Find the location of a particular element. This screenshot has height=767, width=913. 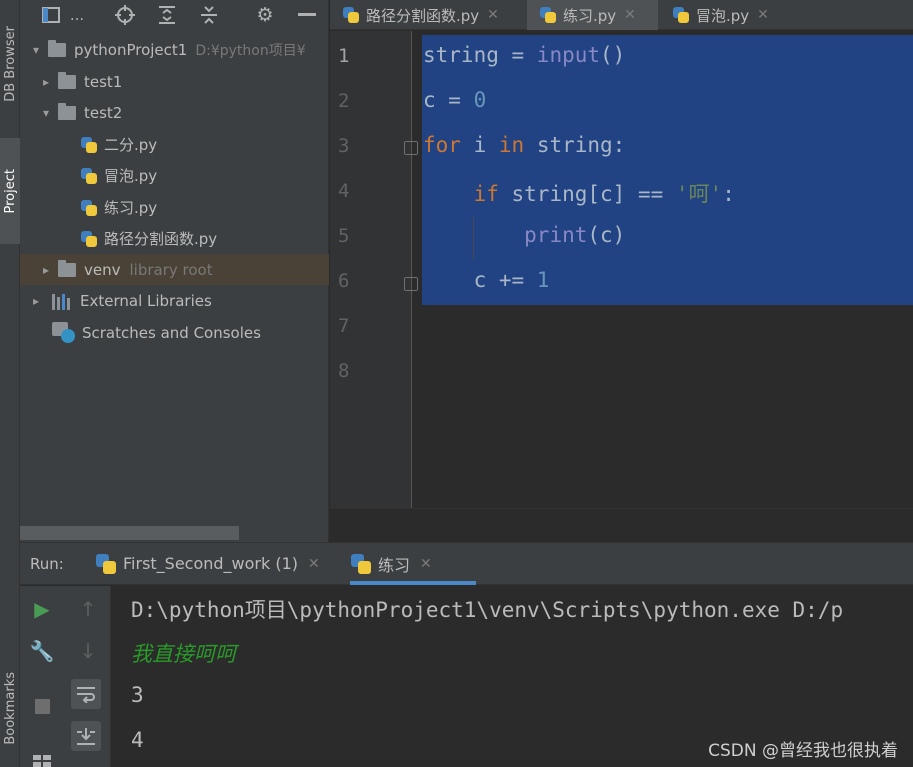

select-opened-file-icon is located at coordinates (125, 15).